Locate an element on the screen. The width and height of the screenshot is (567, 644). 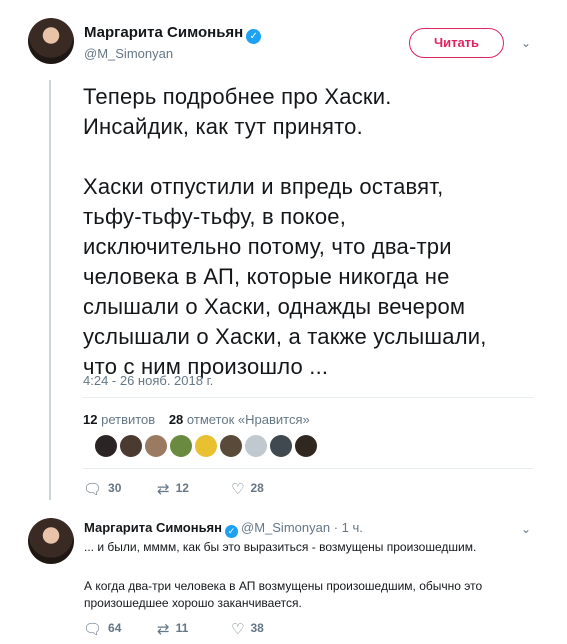
author-handle: @M_Simonyan is located at coordinates (128, 53).